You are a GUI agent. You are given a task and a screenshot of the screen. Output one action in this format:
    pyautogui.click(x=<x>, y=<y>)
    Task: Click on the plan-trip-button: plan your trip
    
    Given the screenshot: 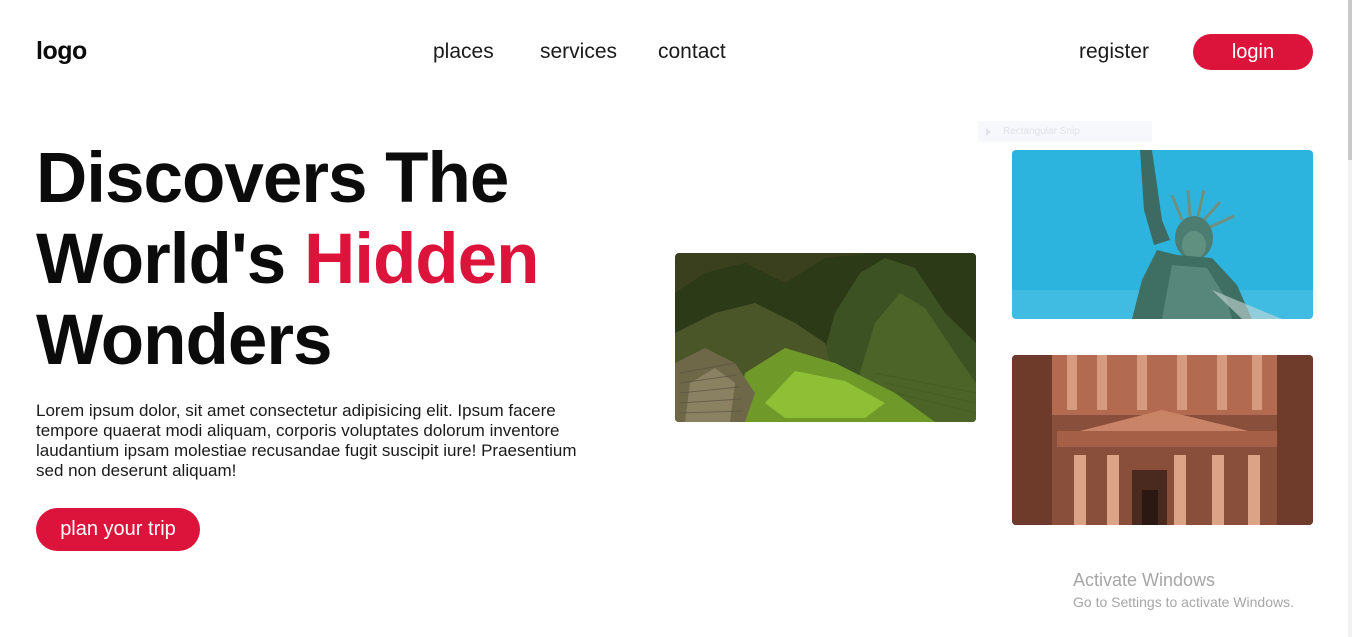 What is the action you would take?
    pyautogui.click(x=118, y=529)
    